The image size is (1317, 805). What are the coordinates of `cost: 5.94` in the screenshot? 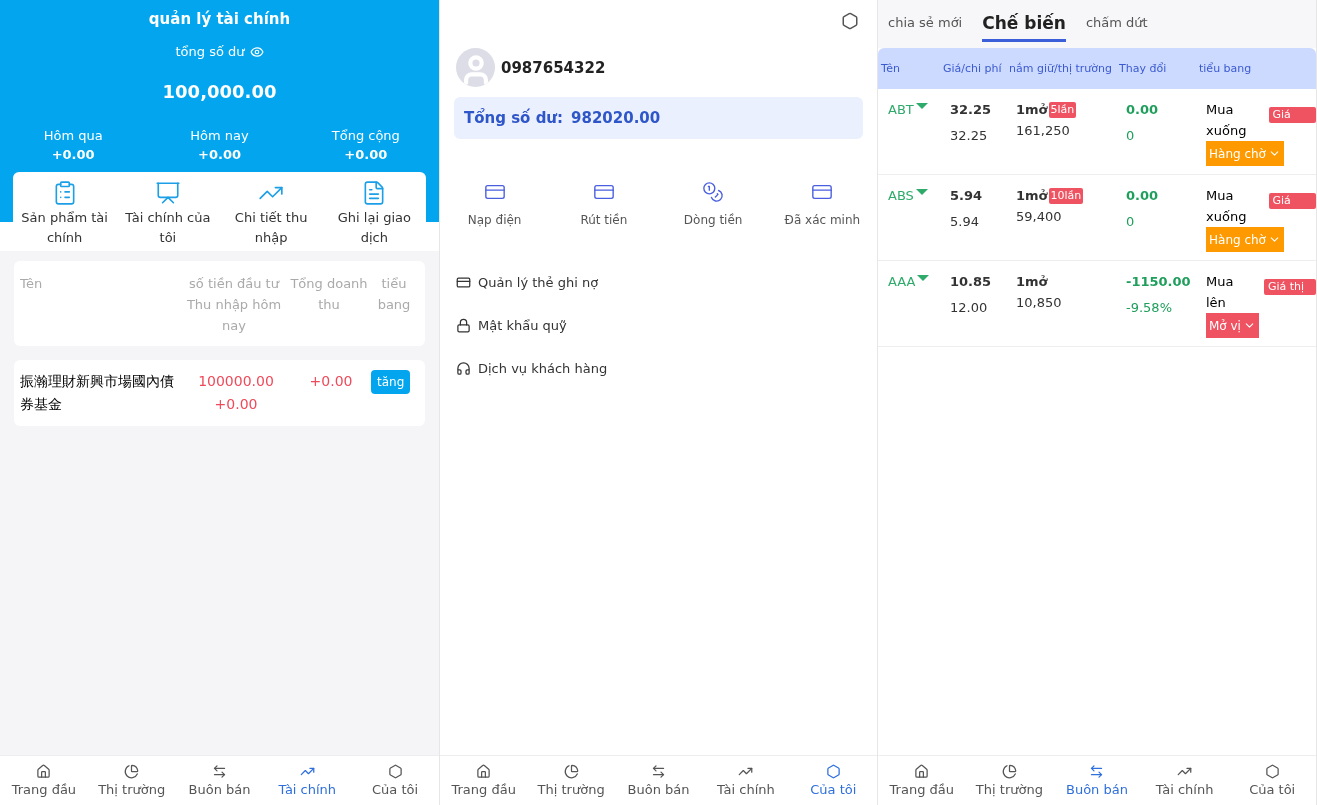 It's located at (965, 222).